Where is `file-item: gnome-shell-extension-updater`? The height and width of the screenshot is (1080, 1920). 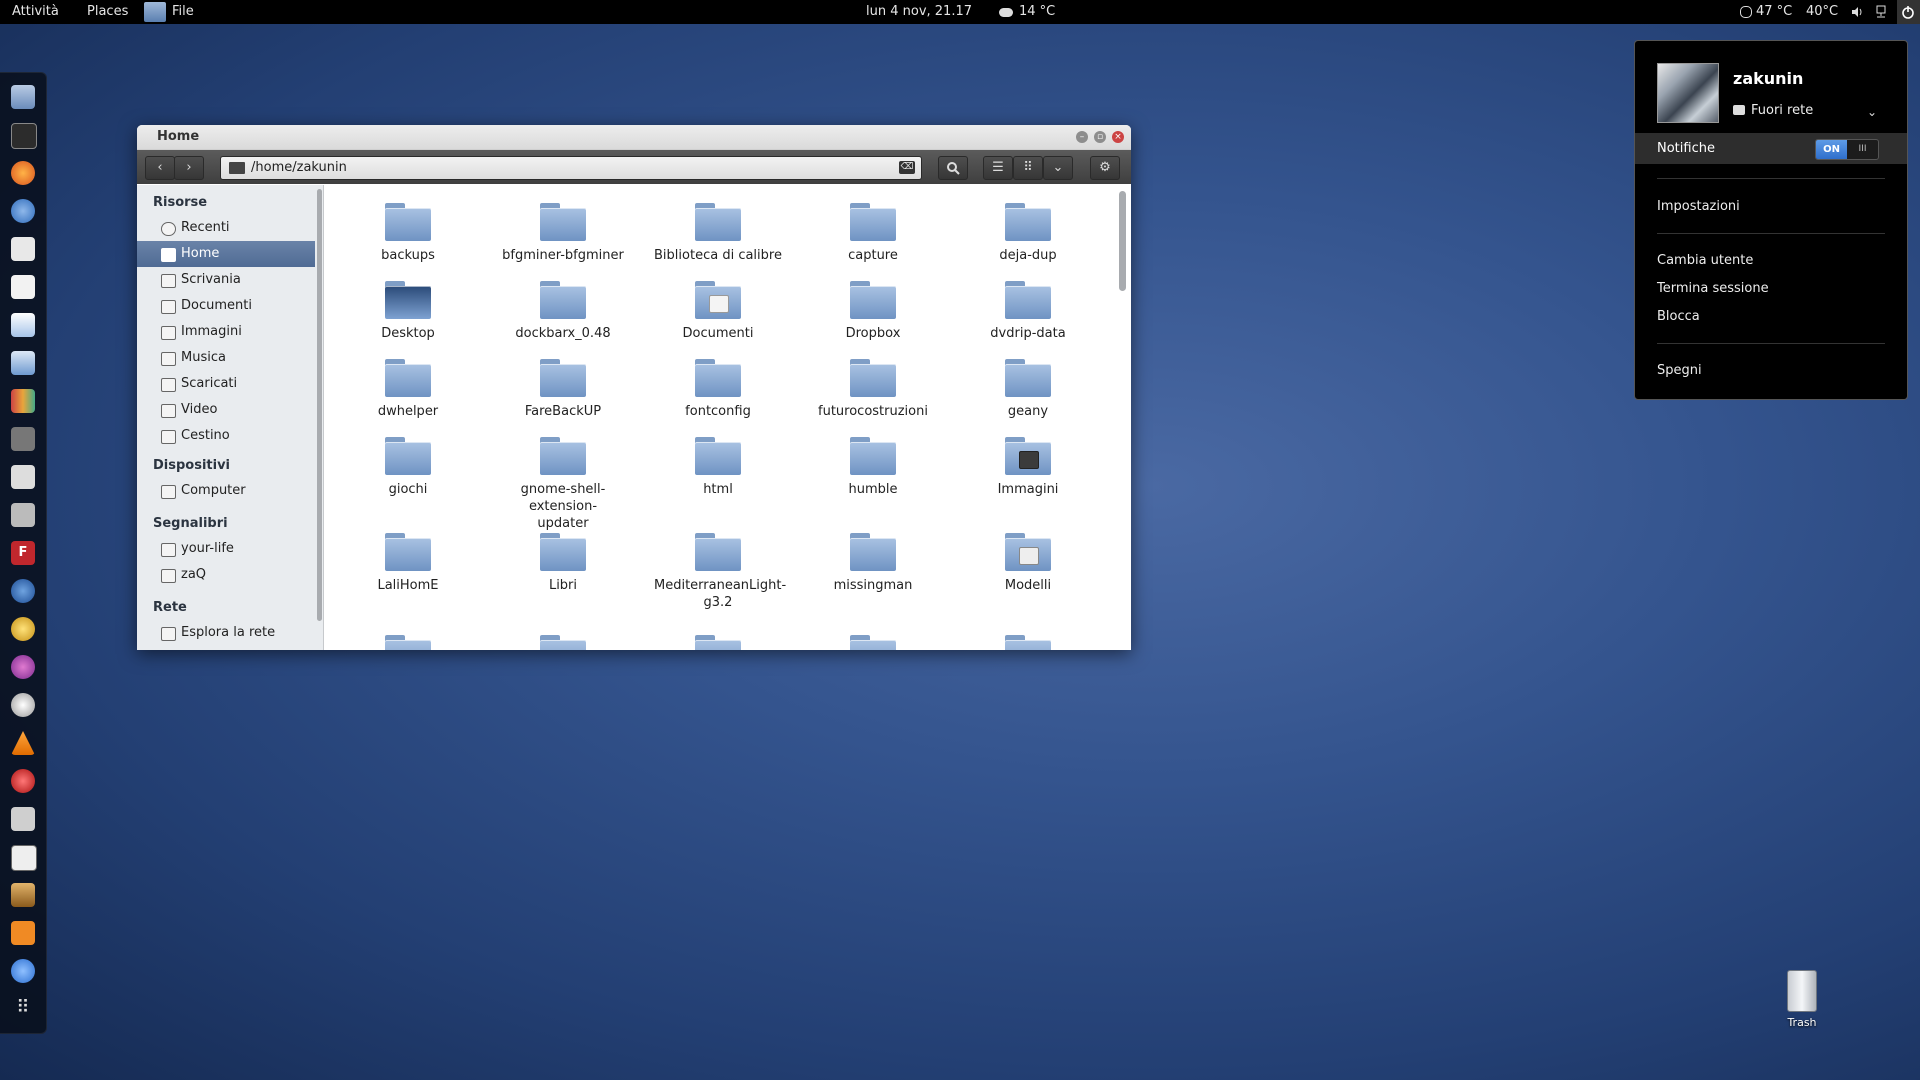
file-item: gnome-shell-extension-updater is located at coordinates (563, 484).